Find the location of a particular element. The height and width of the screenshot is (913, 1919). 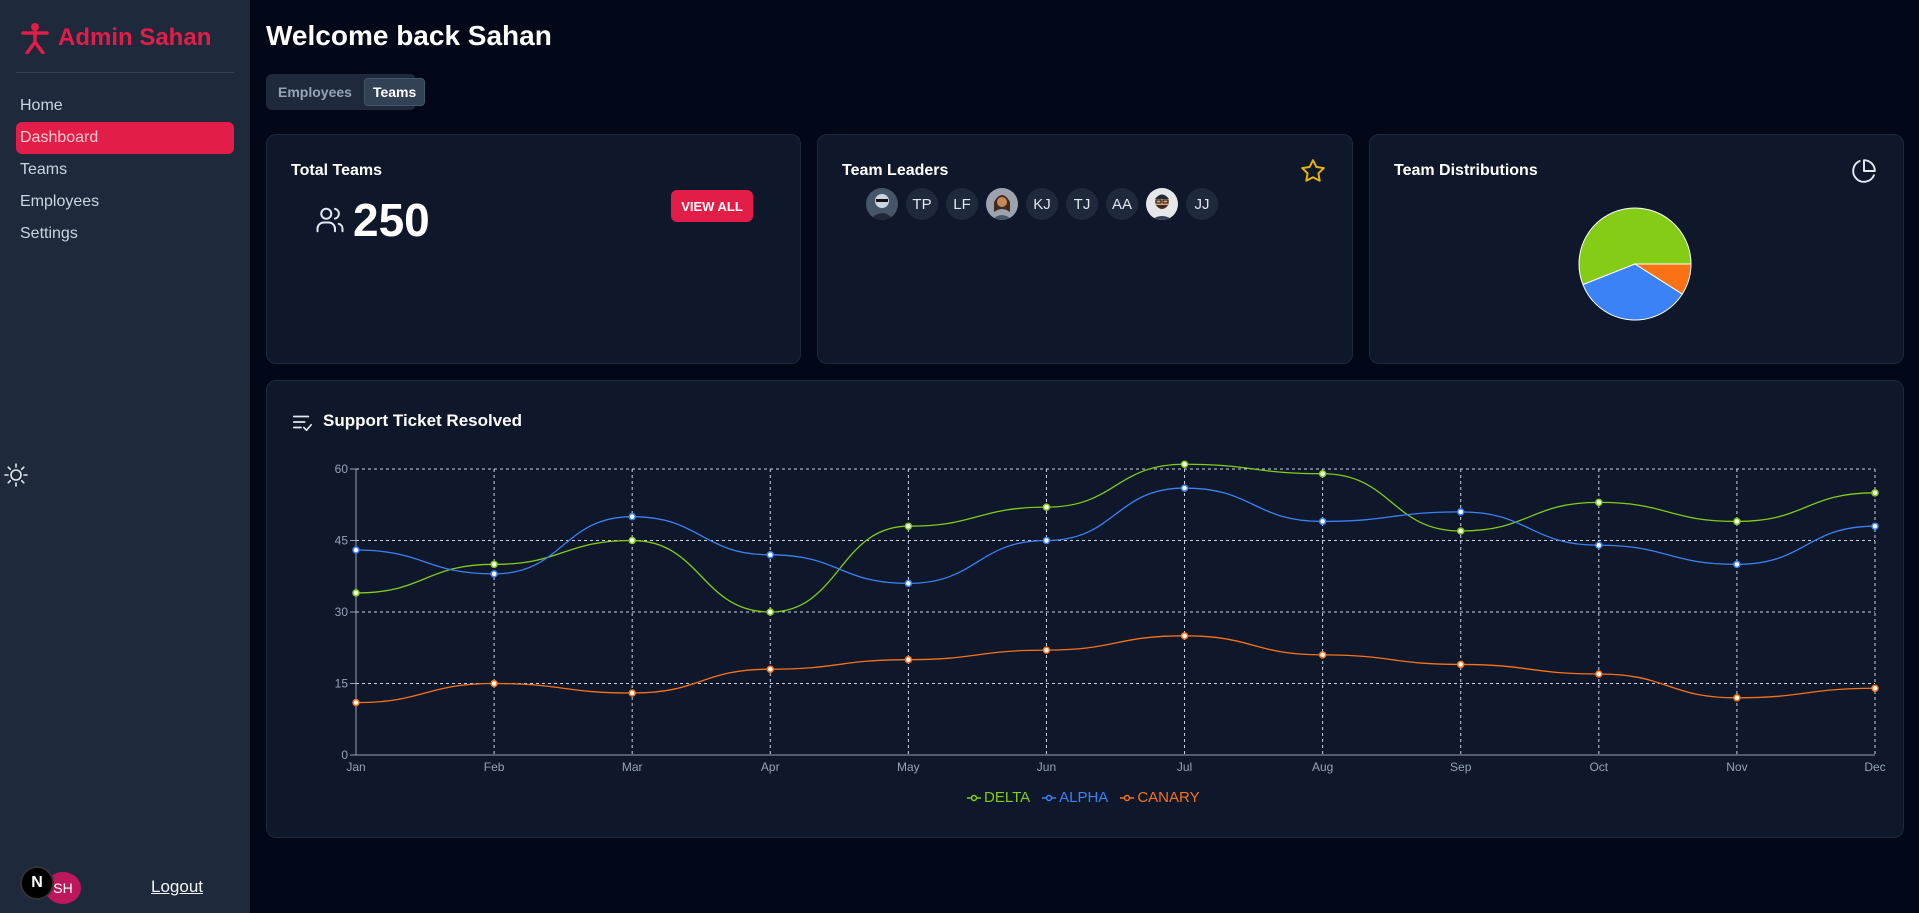

legend-item-delta: DELTA is located at coordinates (998, 797).